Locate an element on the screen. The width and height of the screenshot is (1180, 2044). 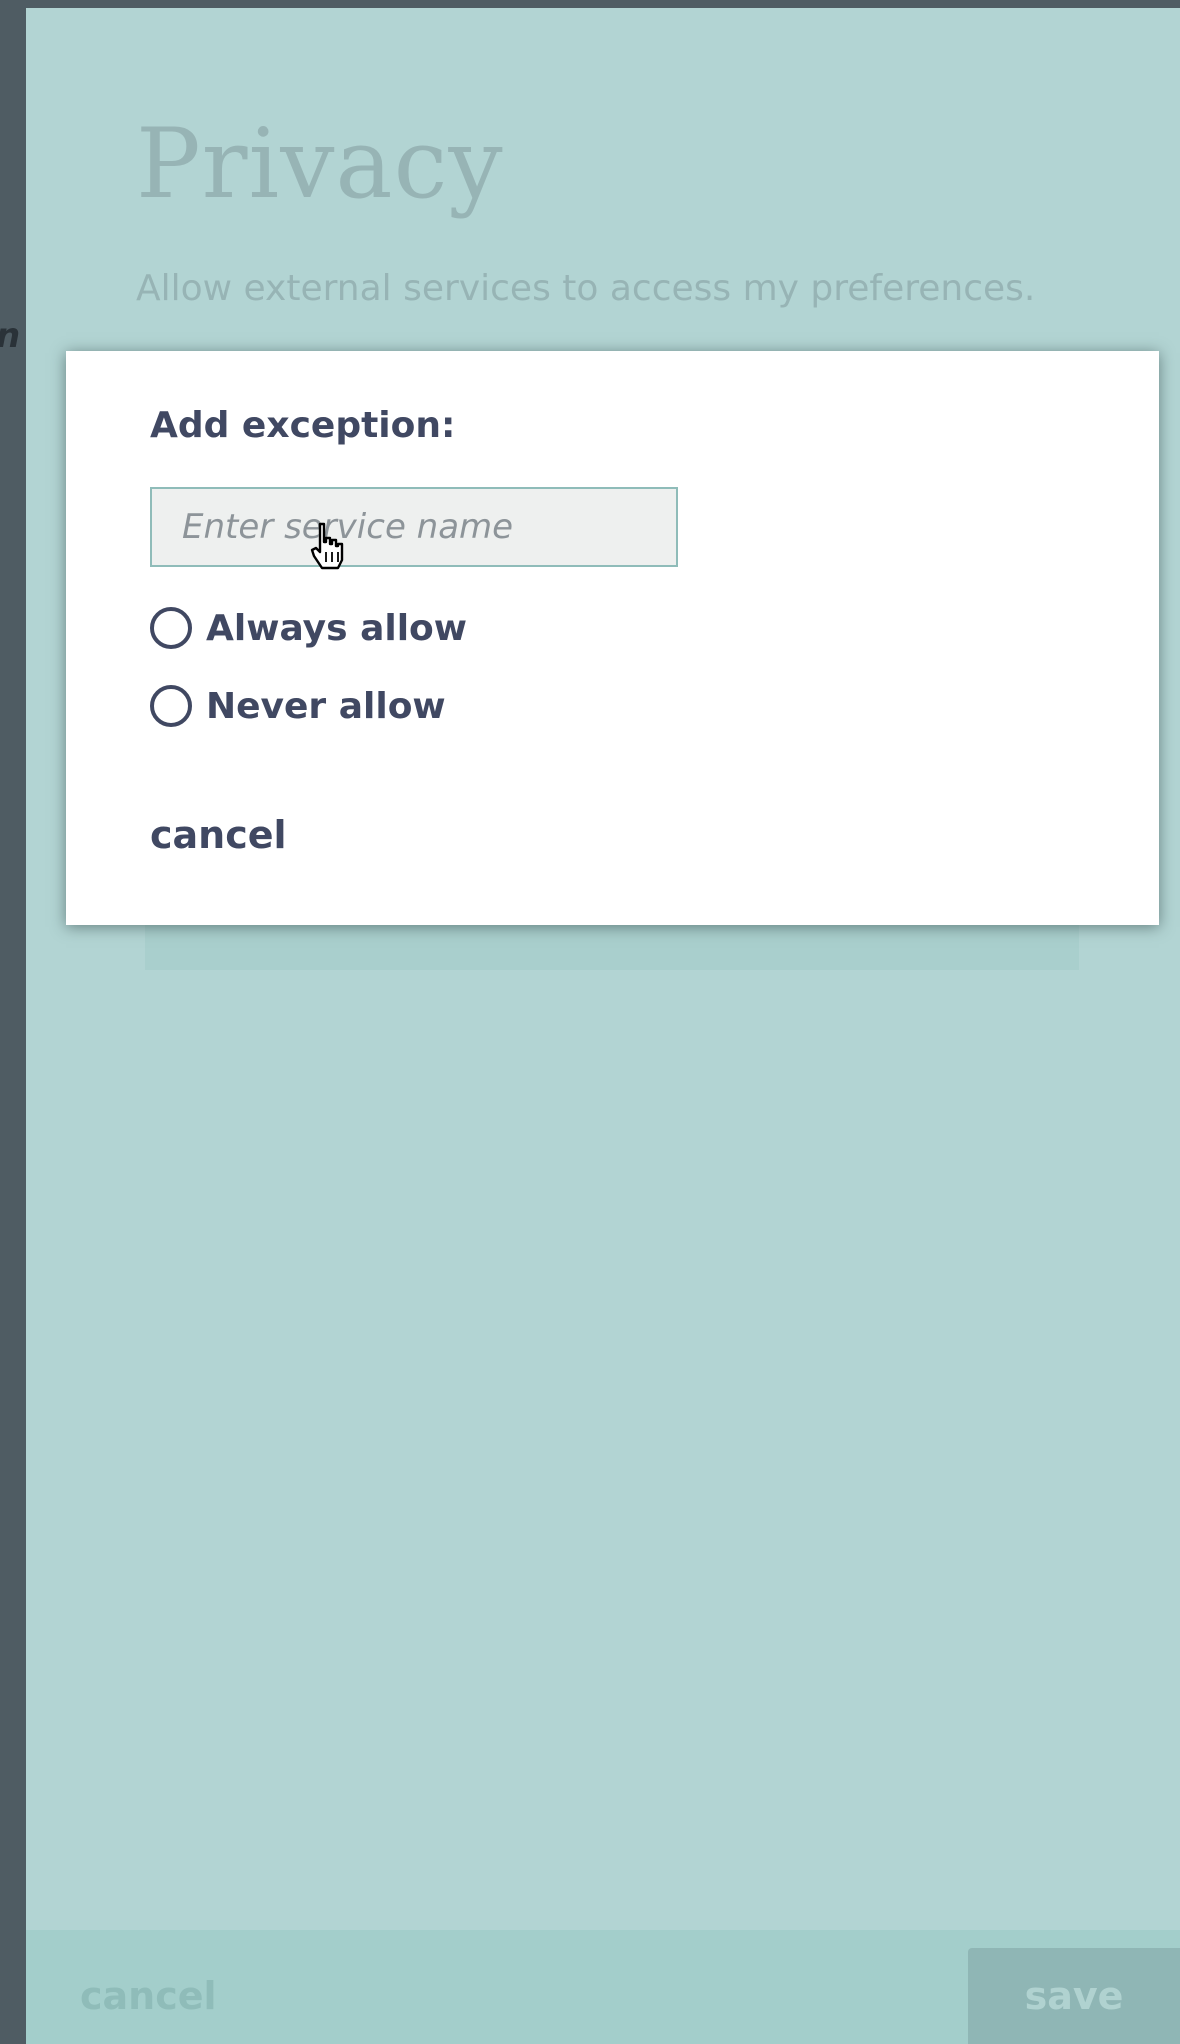
dialog-cancel-button: cancel is located at coordinates (218, 835).